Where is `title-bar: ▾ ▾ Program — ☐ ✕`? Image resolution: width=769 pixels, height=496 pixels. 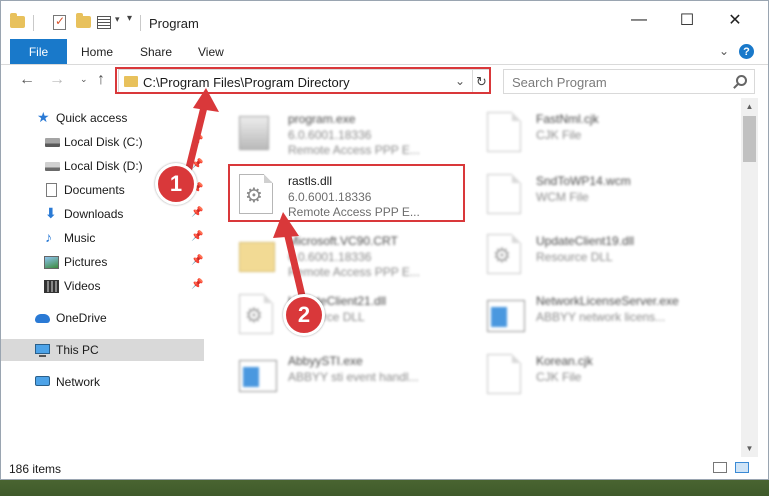 title-bar: ▾ ▾ Program — ☐ ✕ is located at coordinates (384, 20).